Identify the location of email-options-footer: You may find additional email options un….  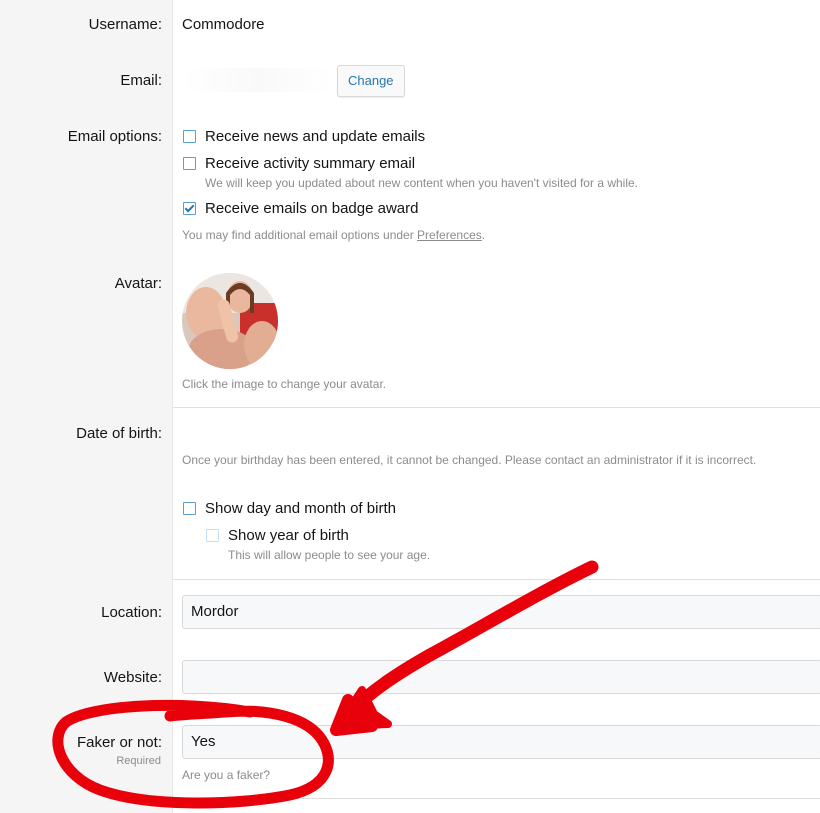
(334, 235).